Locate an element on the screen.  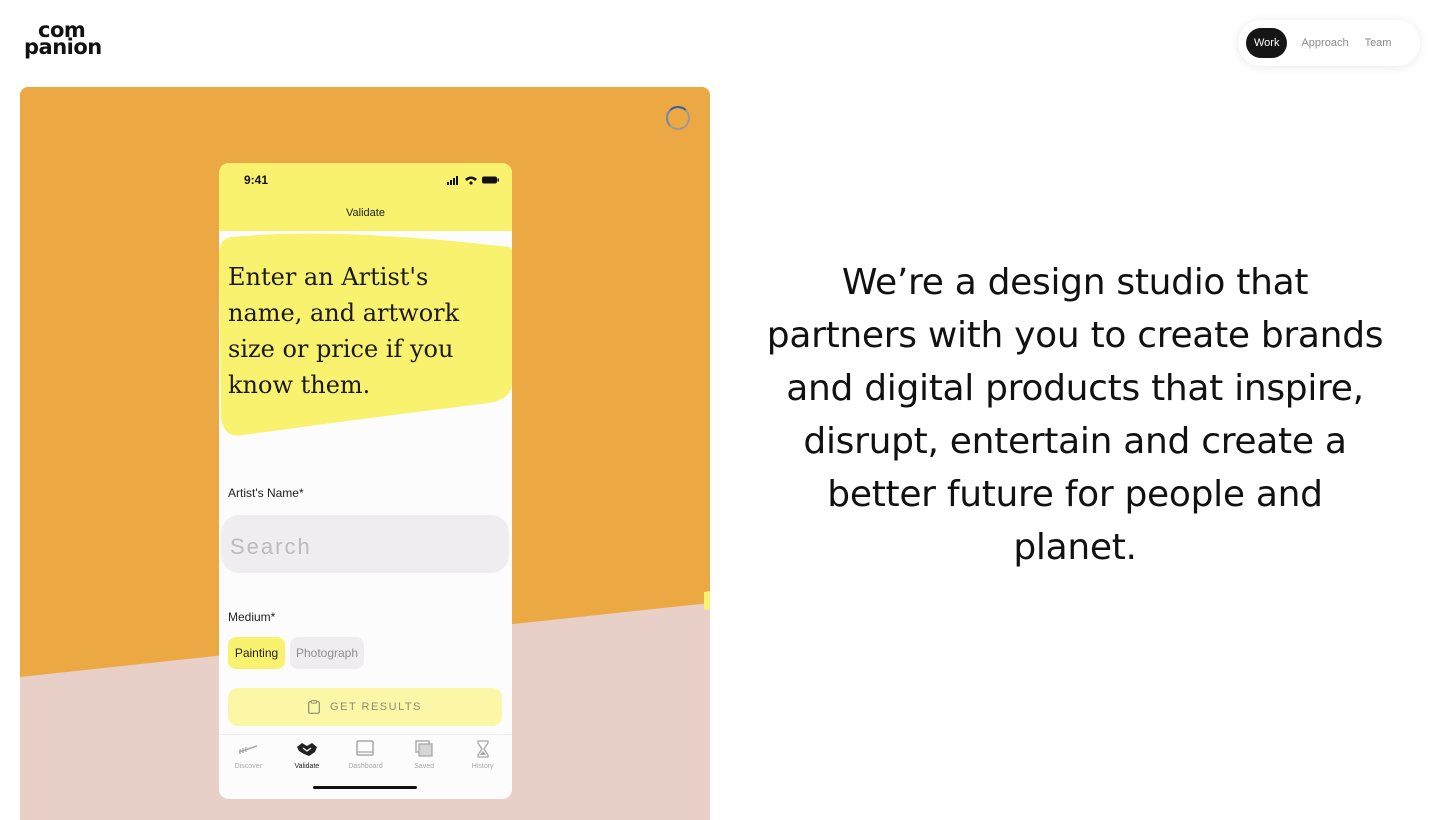
tab-label: Saved is located at coordinates (424, 766).